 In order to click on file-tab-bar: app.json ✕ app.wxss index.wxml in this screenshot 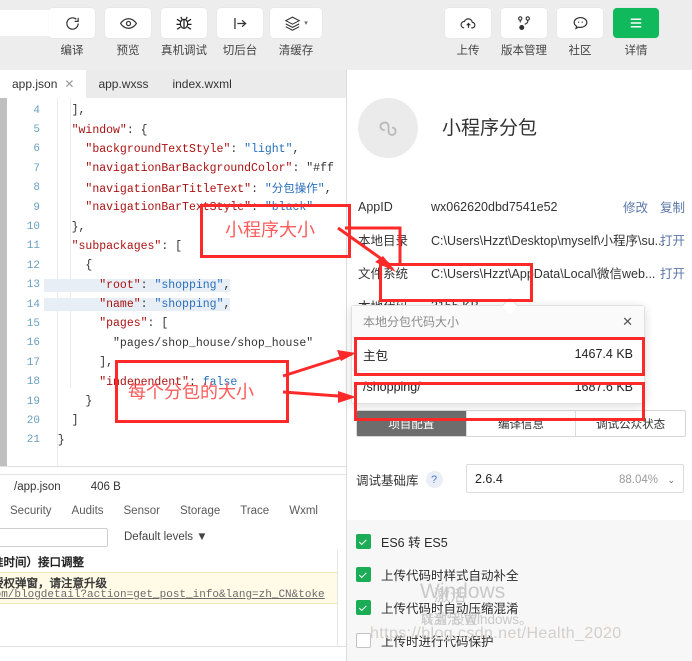, I will do `click(173, 84)`.